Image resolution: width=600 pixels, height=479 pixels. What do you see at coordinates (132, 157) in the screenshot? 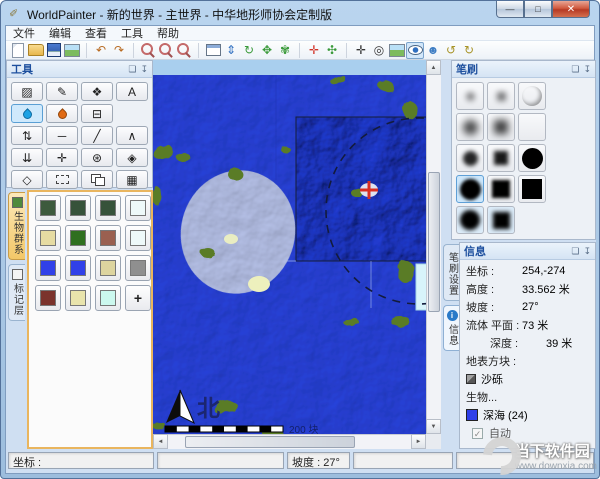
I see `flip-tool: ◈` at bounding box center [132, 157].